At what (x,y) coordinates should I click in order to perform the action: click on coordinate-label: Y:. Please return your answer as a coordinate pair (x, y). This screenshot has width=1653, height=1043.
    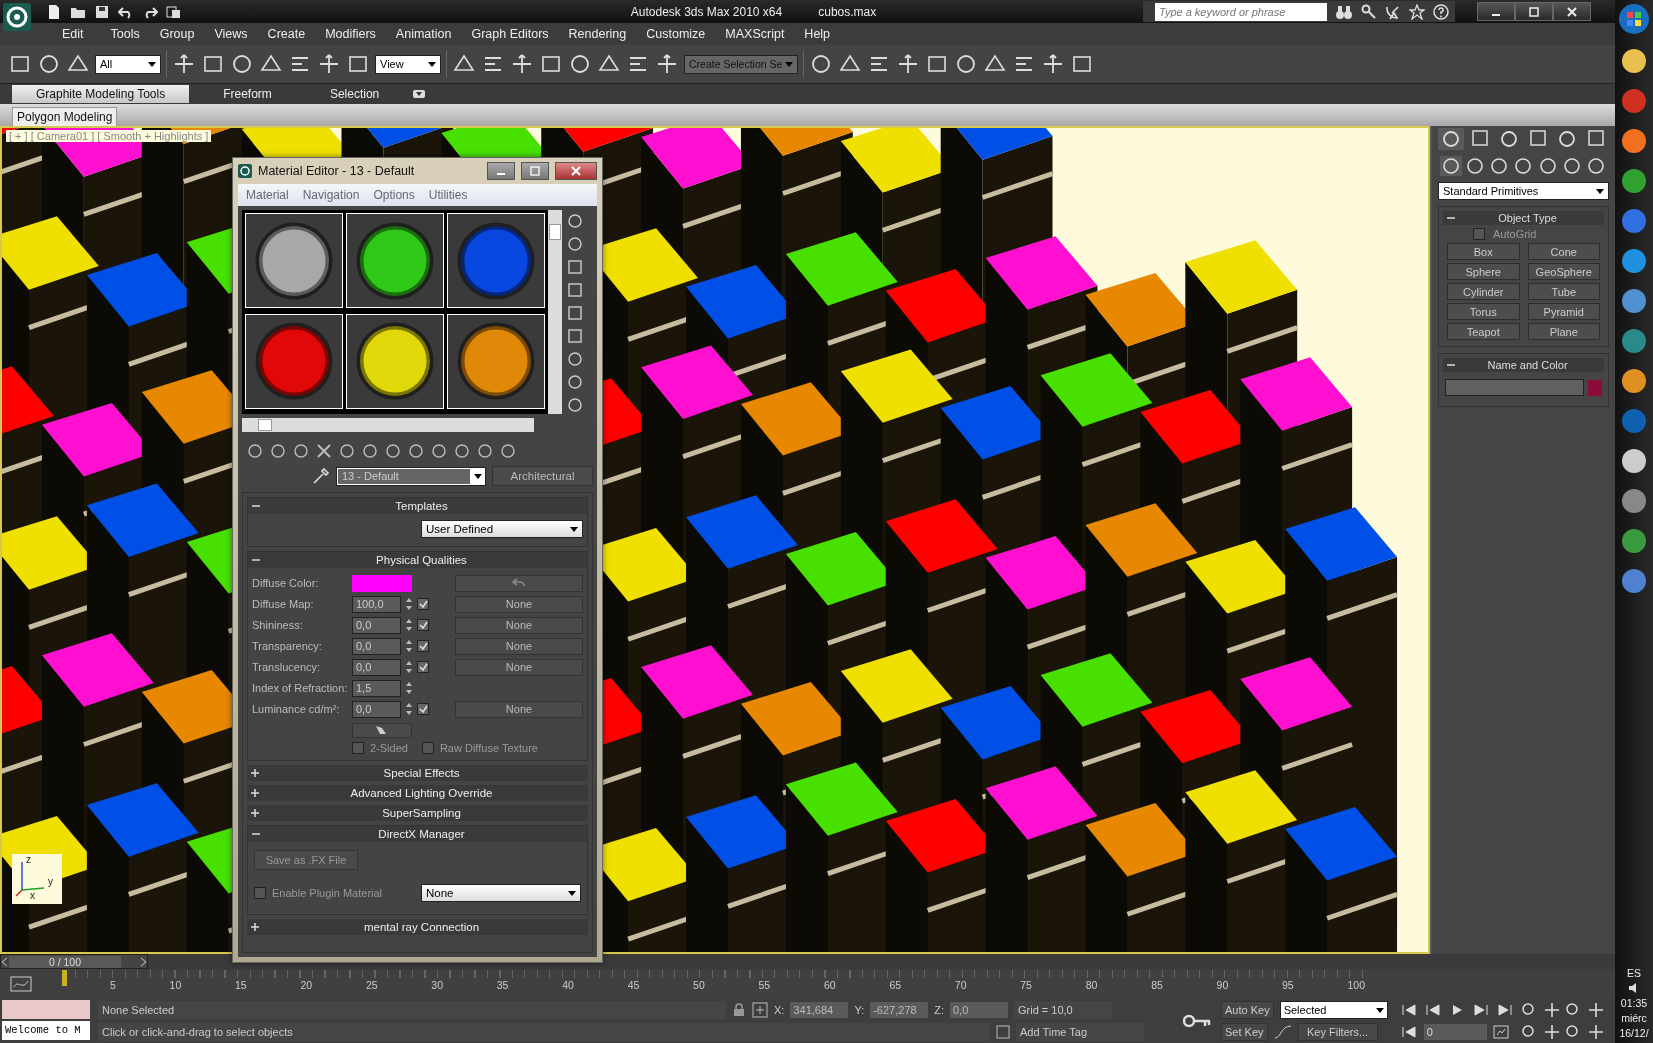
    Looking at the image, I should click on (859, 1010).